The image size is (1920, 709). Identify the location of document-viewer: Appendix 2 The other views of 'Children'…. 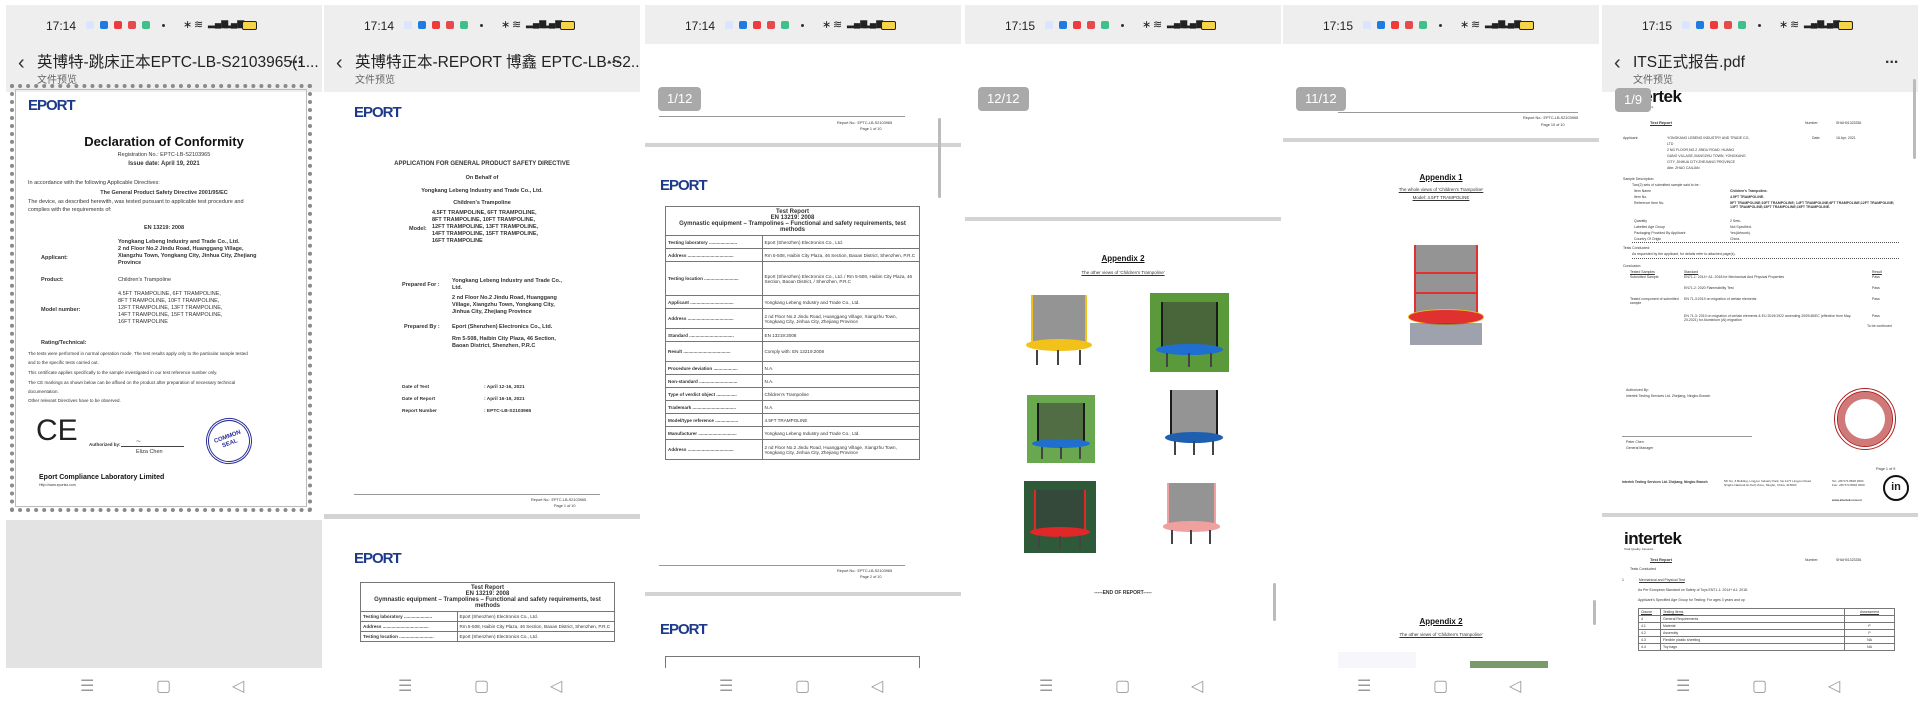
(1123, 356).